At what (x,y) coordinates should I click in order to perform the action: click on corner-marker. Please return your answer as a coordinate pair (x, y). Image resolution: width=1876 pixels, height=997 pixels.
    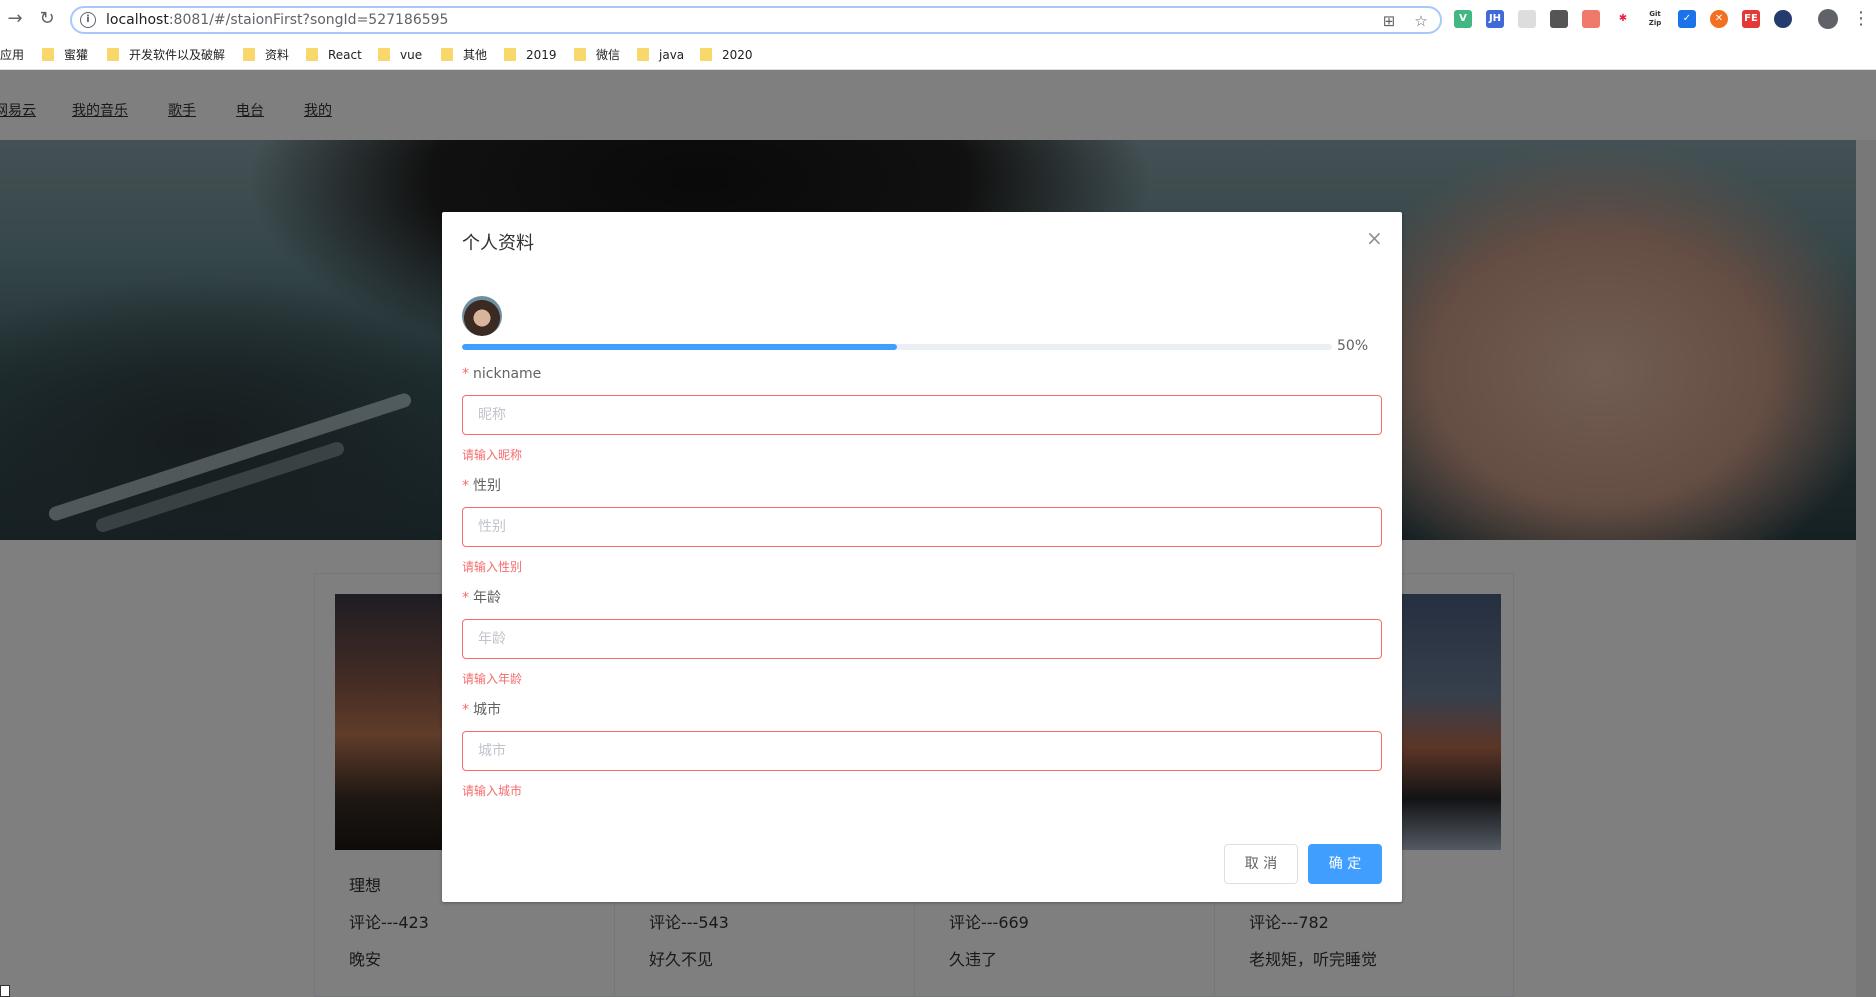
    Looking at the image, I should click on (5, 991).